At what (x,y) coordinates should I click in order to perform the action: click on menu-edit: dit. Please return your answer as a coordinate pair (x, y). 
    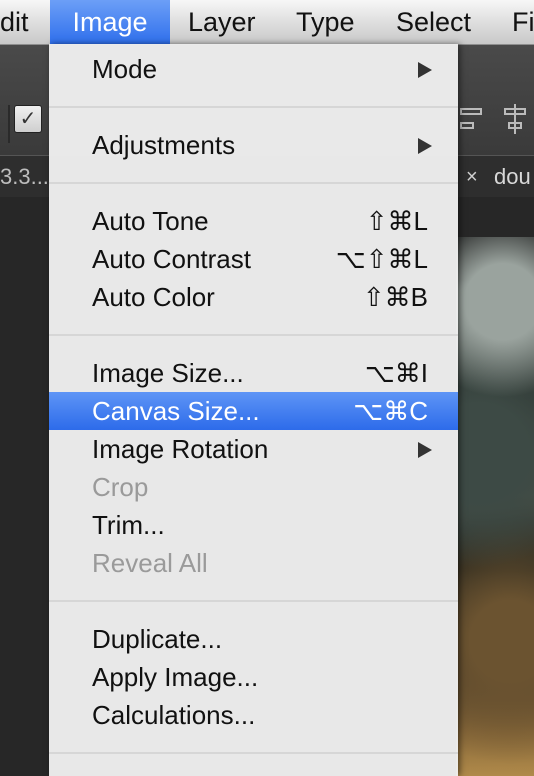
    Looking at the image, I should click on (17, 22).